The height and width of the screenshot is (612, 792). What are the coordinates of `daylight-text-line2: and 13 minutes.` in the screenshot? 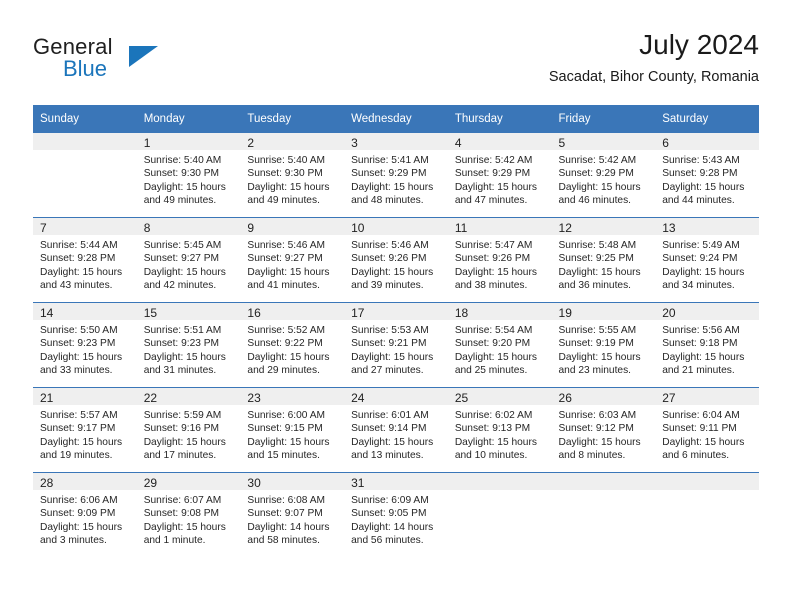 It's located at (387, 456).